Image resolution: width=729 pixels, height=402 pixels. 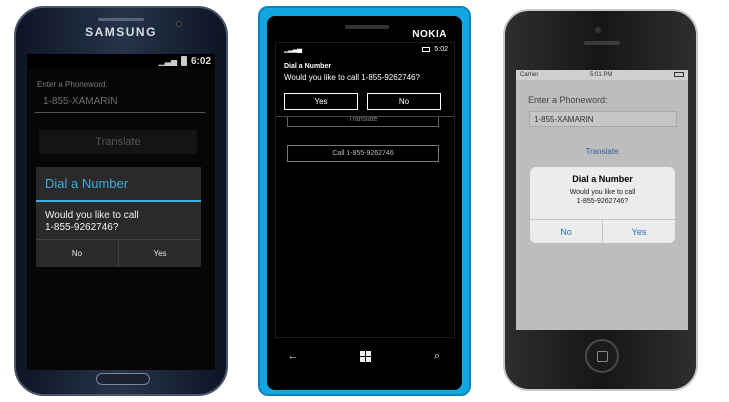 I want to click on carrier-label: Carrier, so click(x=529, y=75).